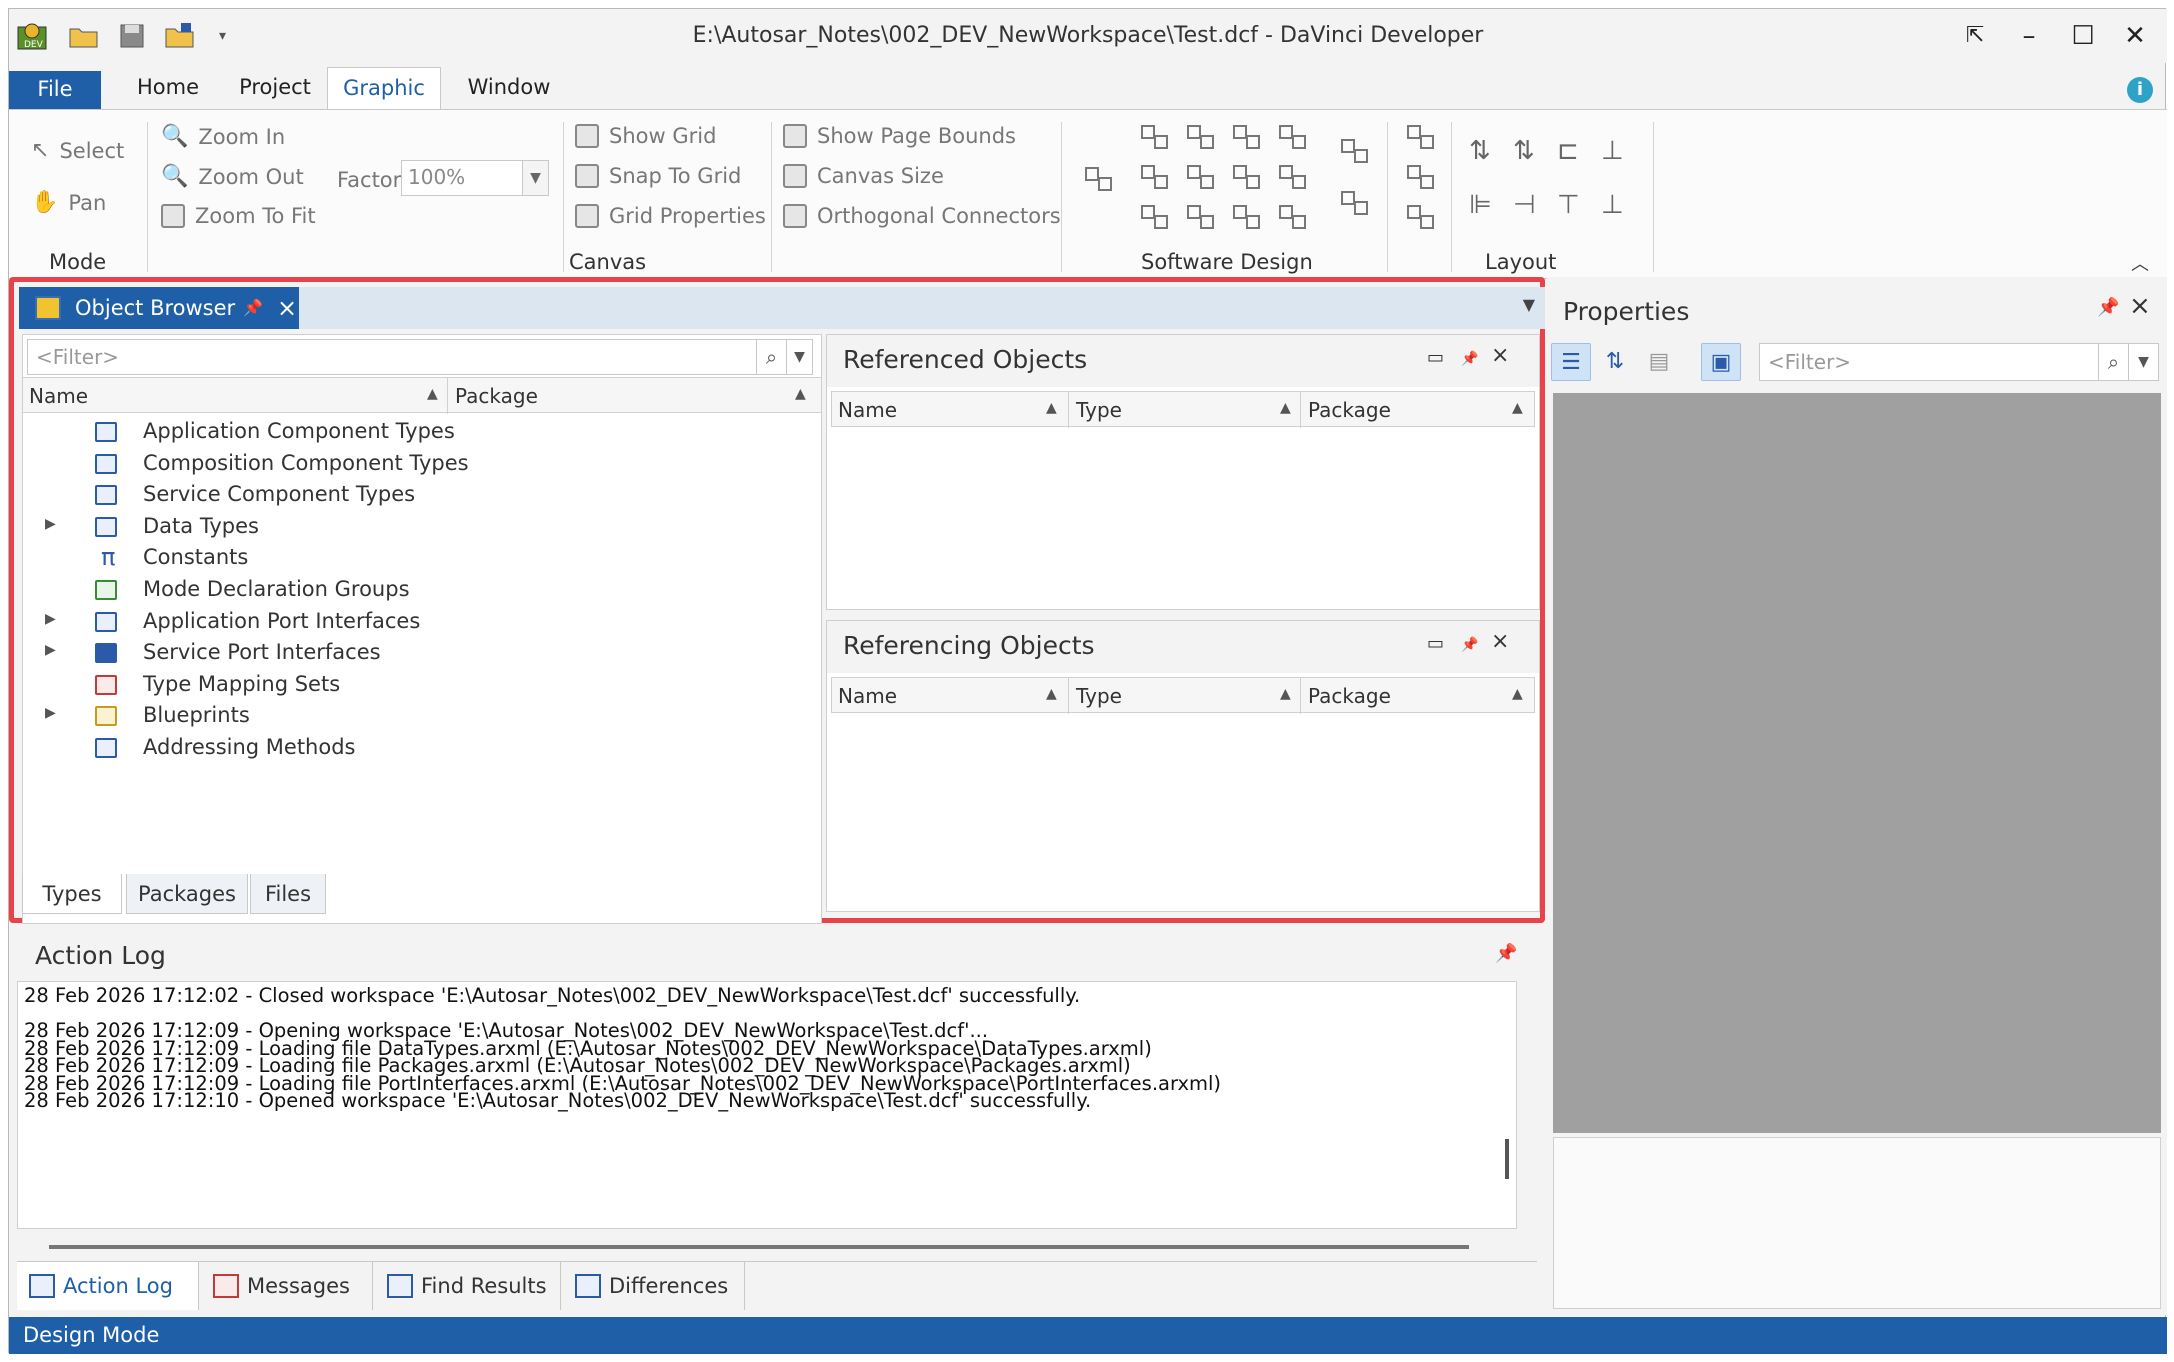 The image size is (2174, 1362). What do you see at coordinates (384, 88) in the screenshot?
I see `tab-graphic: Graphic` at bounding box center [384, 88].